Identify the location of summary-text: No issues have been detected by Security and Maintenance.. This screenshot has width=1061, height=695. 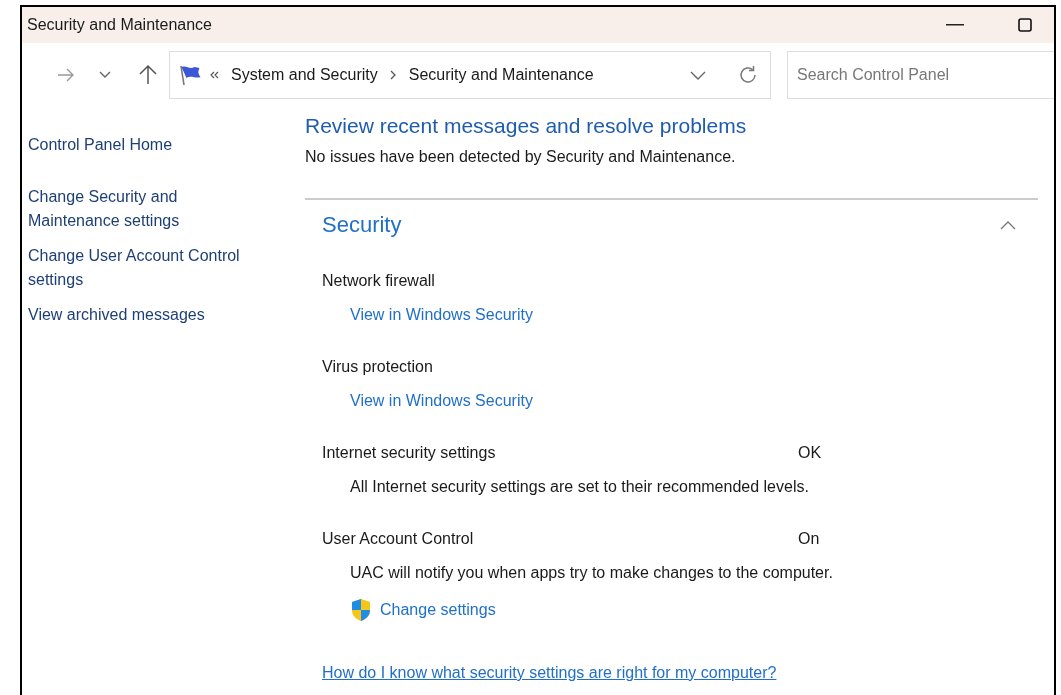
(521, 157).